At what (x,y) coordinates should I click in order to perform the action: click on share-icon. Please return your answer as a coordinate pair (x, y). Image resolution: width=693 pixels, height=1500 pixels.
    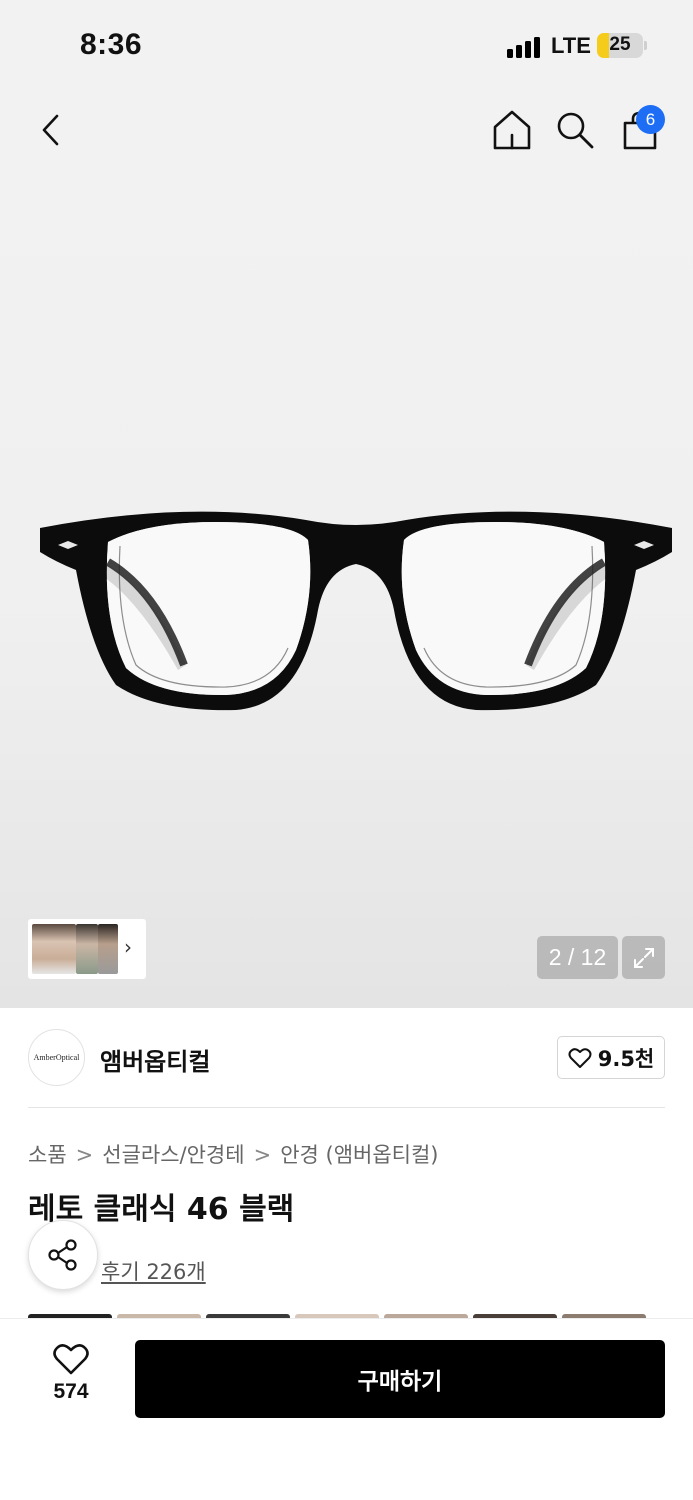
    Looking at the image, I should click on (62, 1255).